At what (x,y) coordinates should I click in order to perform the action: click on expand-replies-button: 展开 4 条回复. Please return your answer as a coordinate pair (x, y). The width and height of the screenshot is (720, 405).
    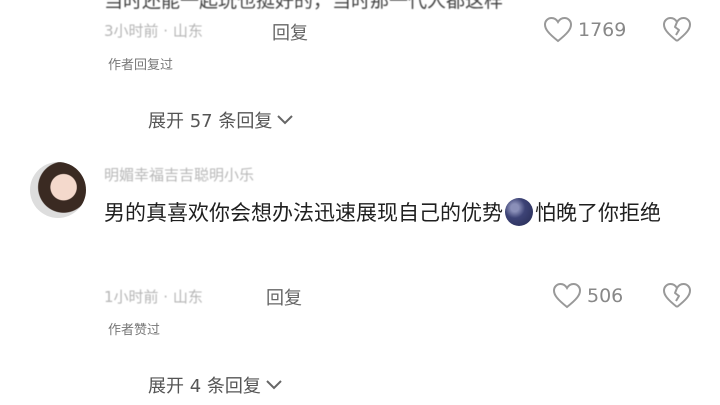
    Looking at the image, I should click on (215, 385).